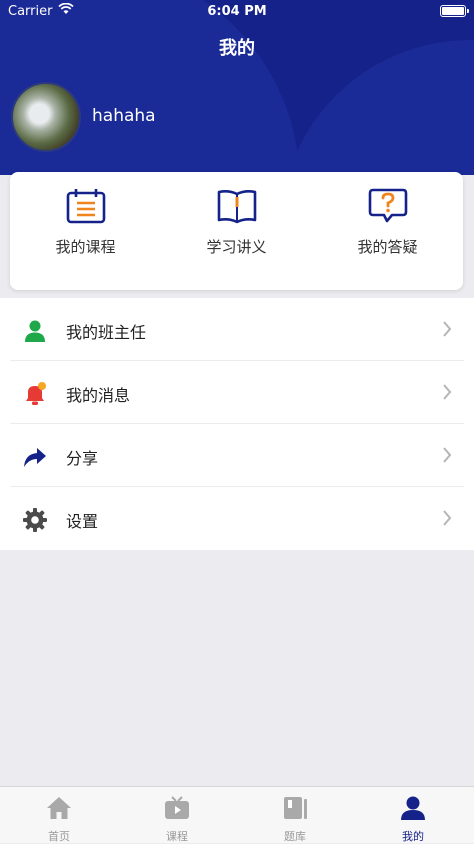 The image size is (474, 844). What do you see at coordinates (177, 807) in the screenshot?
I see `tv-icon` at bounding box center [177, 807].